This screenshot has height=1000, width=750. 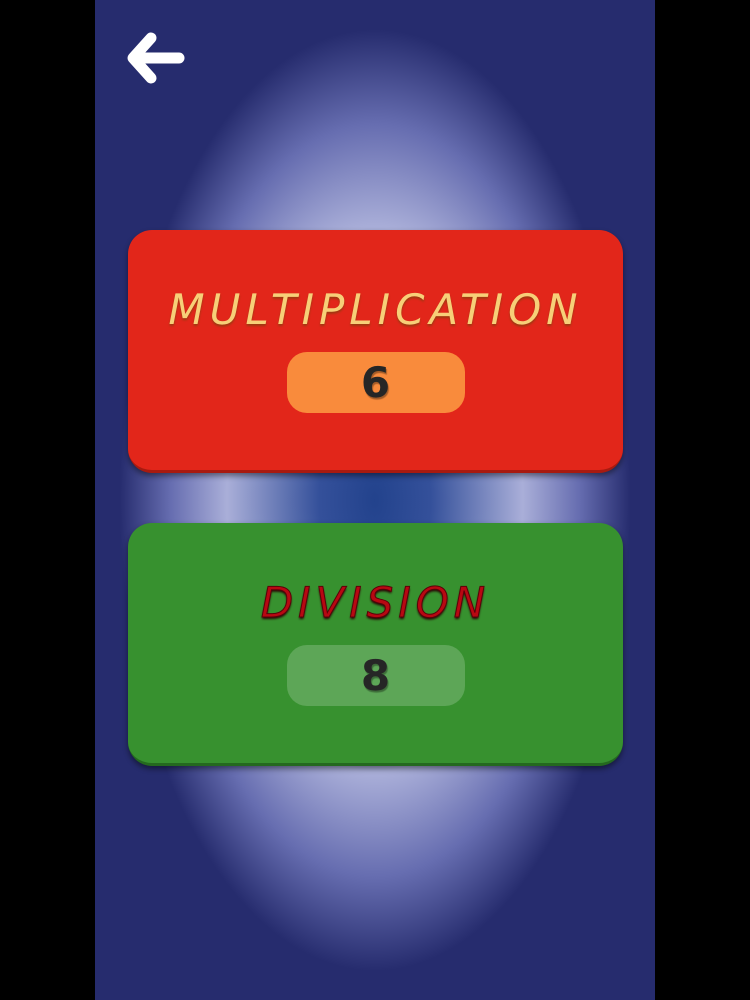 What do you see at coordinates (375, 382) in the screenshot?
I see `number-badge: 6` at bounding box center [375, 382].